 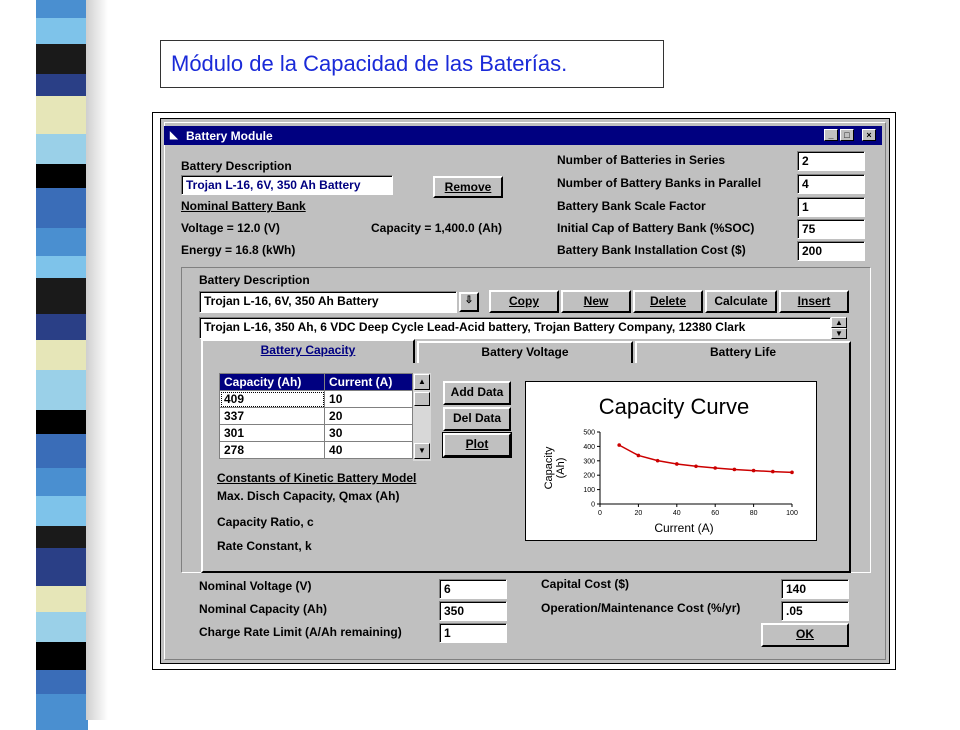 What do you see at coordinates (422, 417) in the screenshot?
I see `table-scrollbar: ▲ ▼` at bounding box center [422, 417].